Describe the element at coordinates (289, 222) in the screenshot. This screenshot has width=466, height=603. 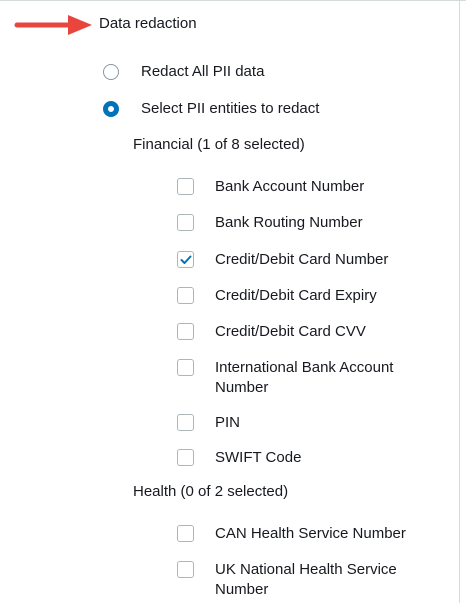
I see `checkbox-label: Bank Routing Number` at that location.